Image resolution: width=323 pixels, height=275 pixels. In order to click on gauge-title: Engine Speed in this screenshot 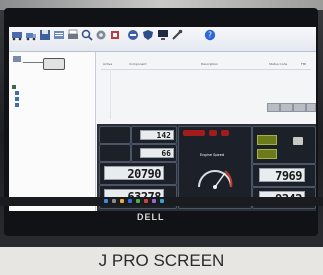, I will do `click(212, 155)`.